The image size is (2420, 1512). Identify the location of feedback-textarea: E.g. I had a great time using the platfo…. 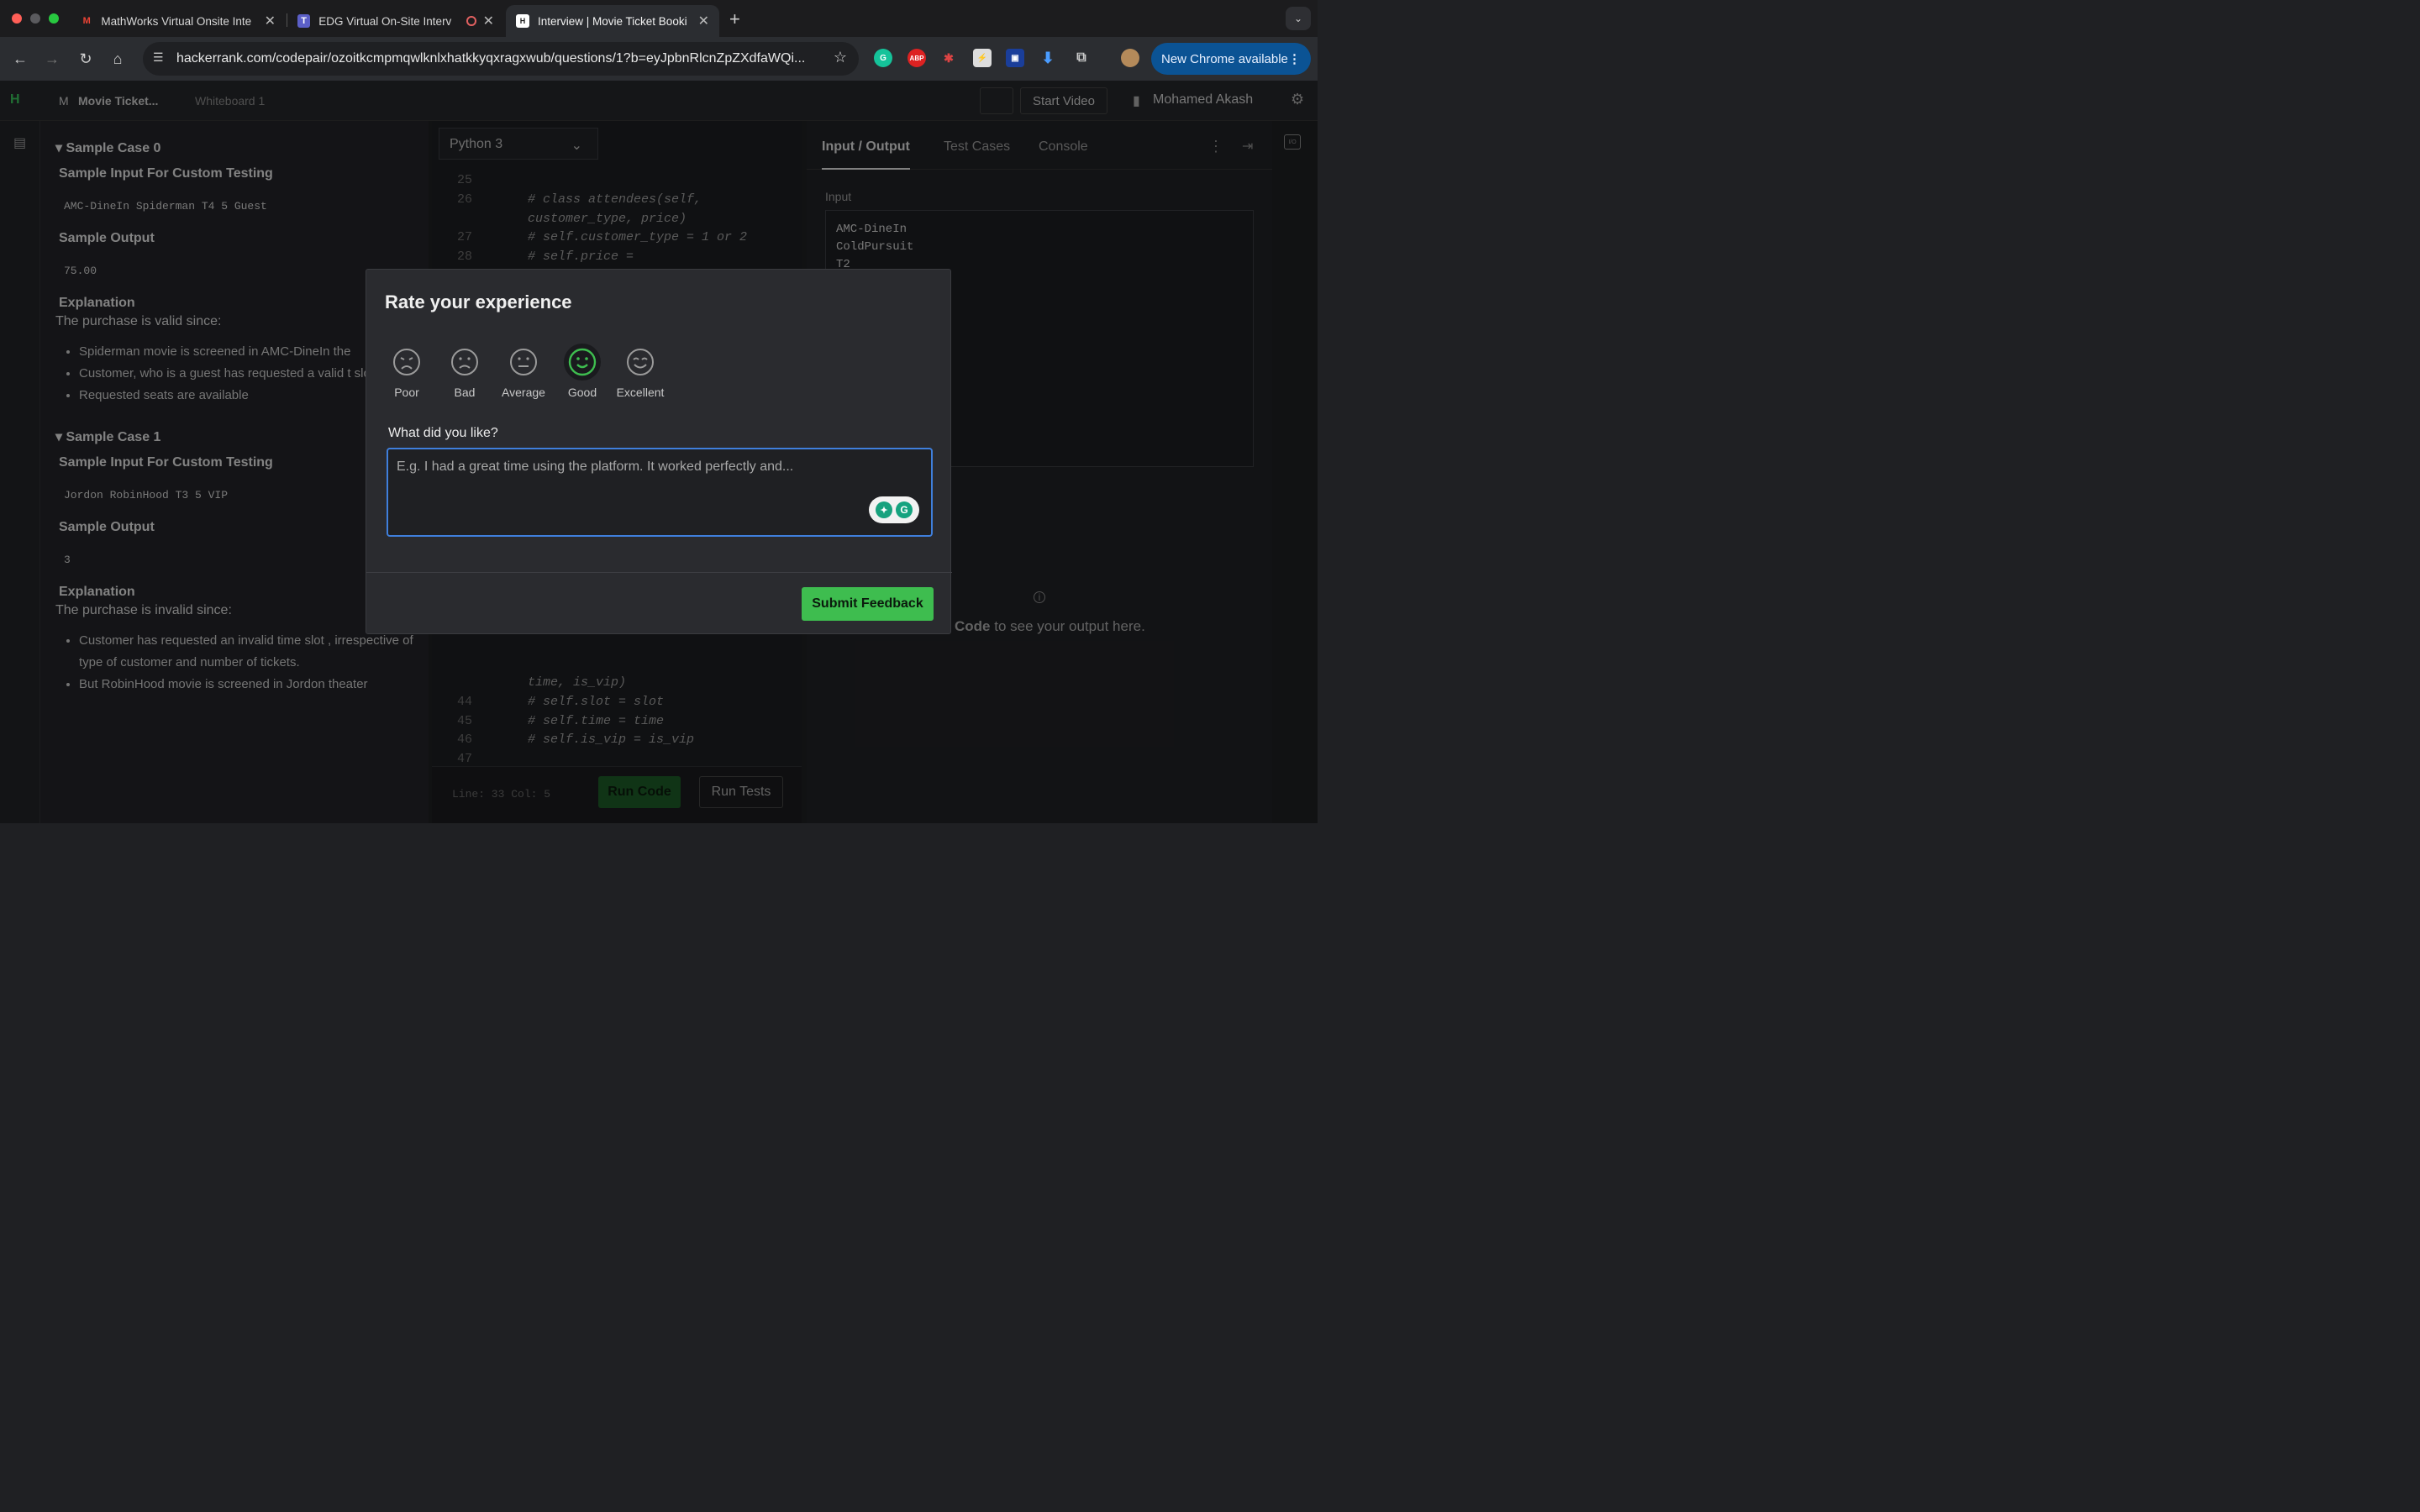
(660, 492).